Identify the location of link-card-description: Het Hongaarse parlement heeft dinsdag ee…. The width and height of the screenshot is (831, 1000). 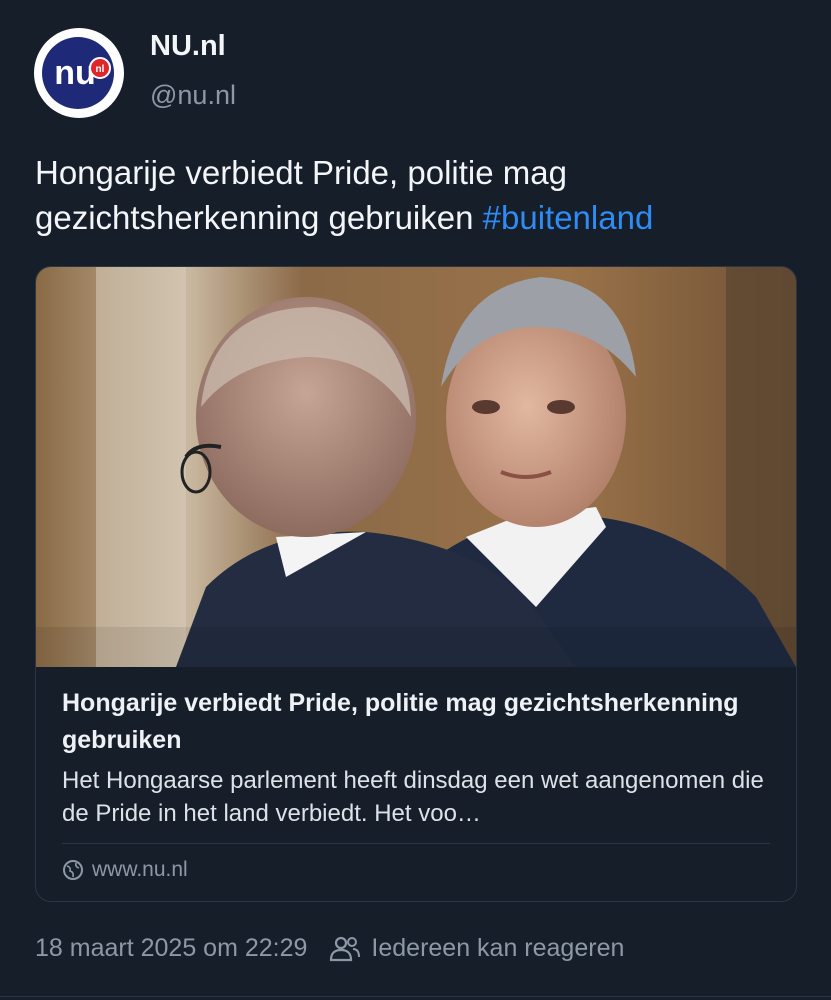
(413, 797).